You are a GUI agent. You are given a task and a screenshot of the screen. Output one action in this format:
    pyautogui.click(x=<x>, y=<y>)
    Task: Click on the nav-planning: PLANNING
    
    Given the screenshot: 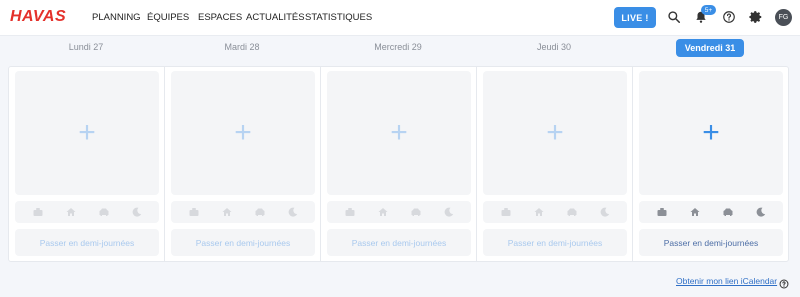 What is the action you would take?
    pyautogui.click(x=116, y=17)
    